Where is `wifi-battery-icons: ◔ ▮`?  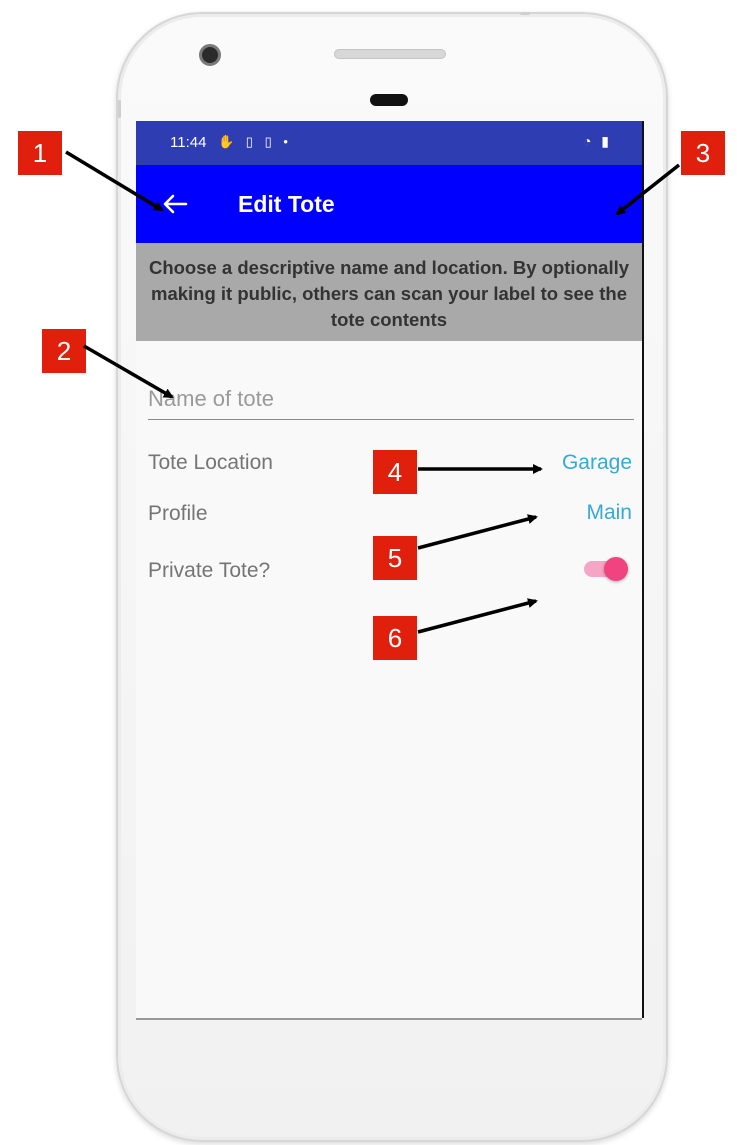 wifi-battery-icons: ◔ ▮ is located at coordinates (597, 141).